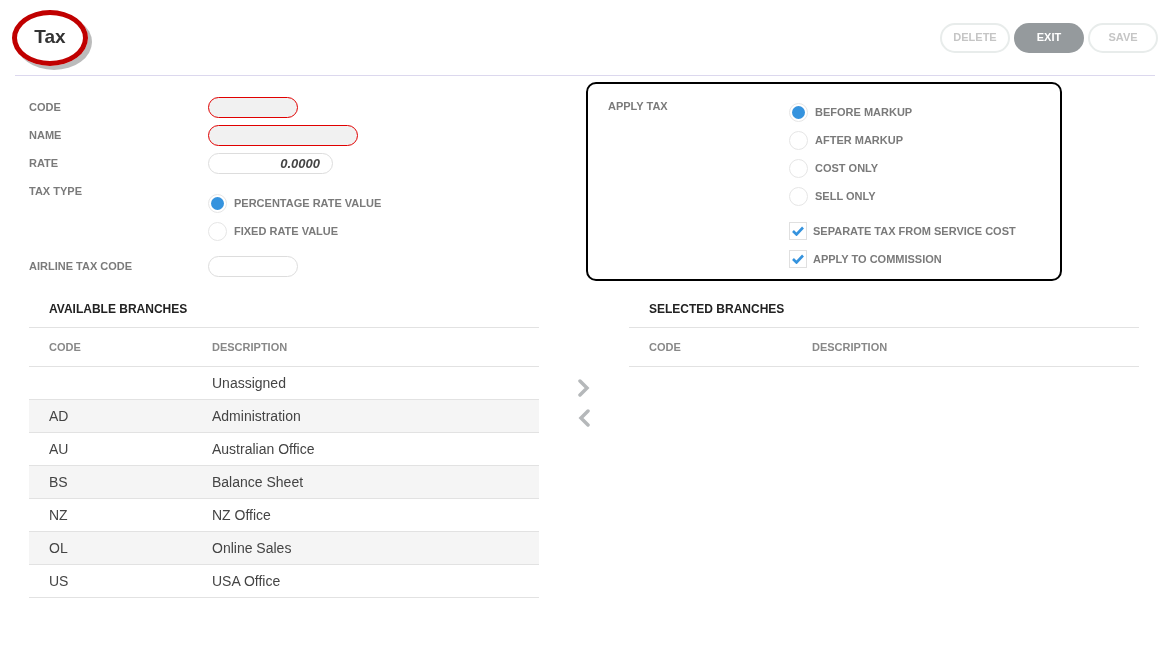 The image size is (1170, 646). I want to click on table-cell-text: US, so click(59, 581).